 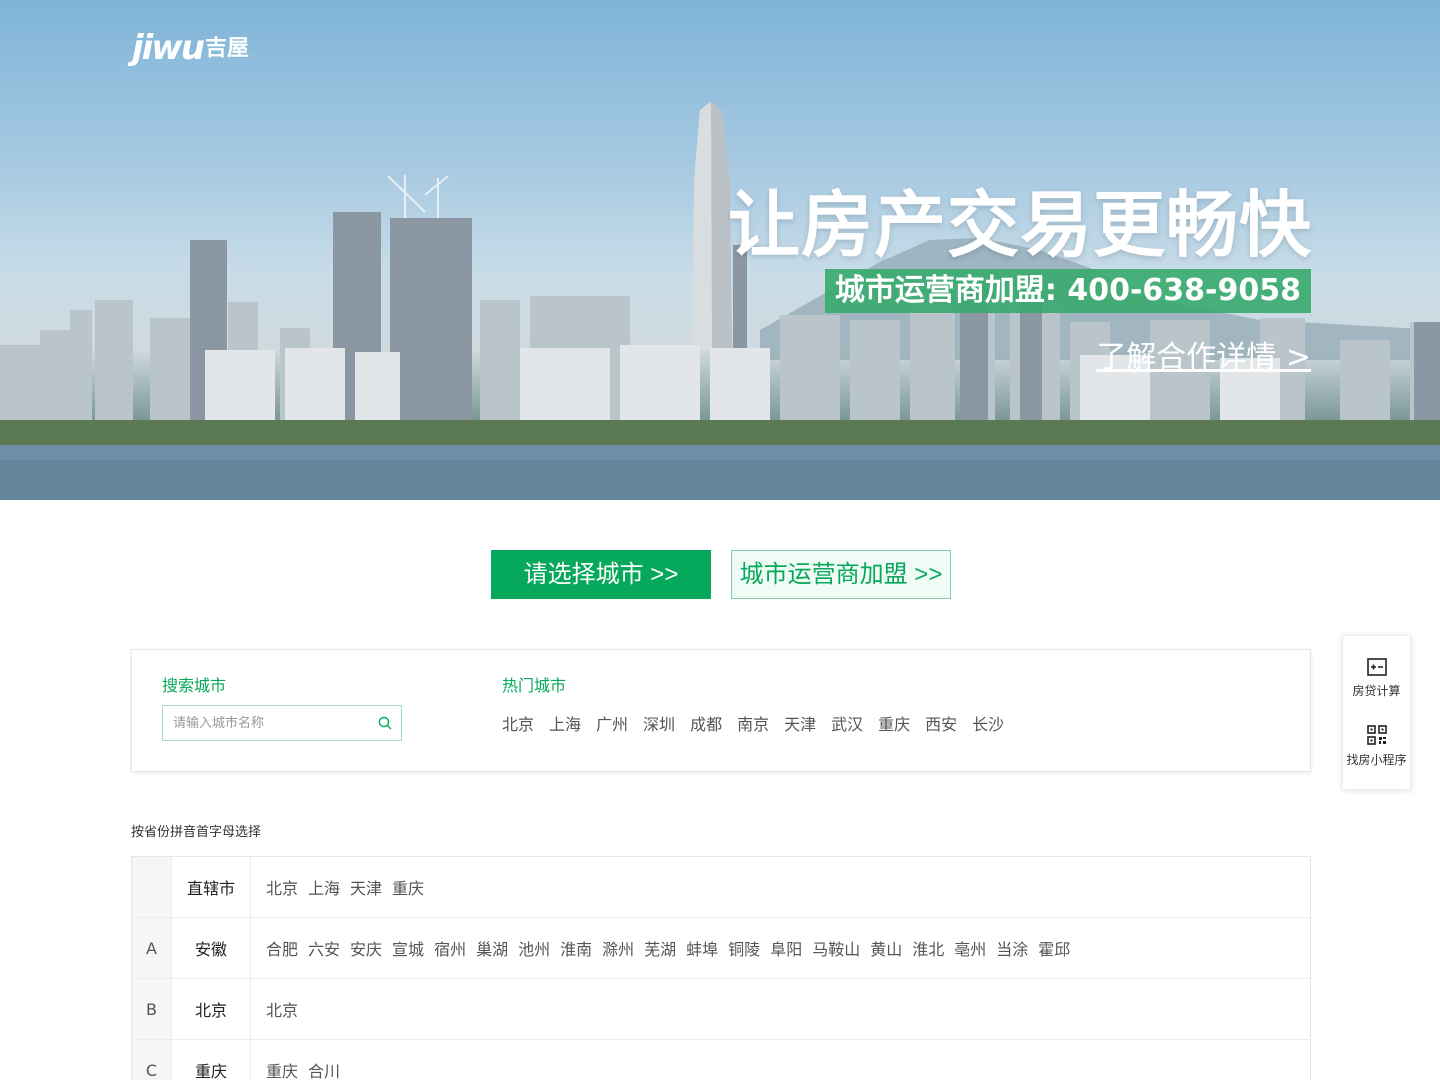 What do you see at coordinates (324, 1069) in the screenshot?
I see `city-link: 合川` at bounding box center [324, 1069].